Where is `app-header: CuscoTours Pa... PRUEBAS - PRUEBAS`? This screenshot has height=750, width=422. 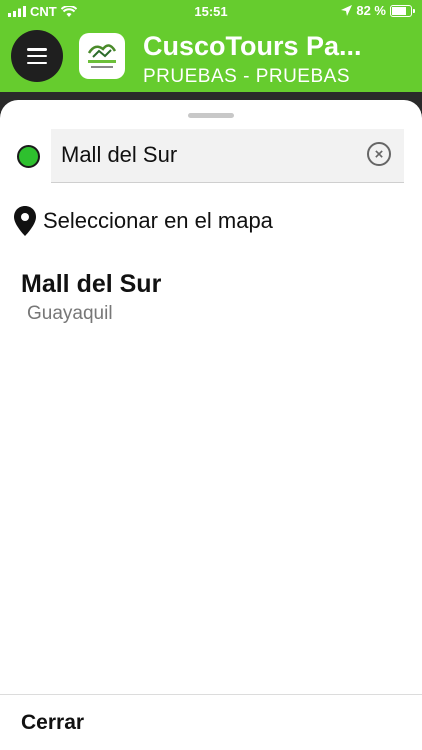 app-header: CuscoTours Pa... PRUEBAS - PRUEBAS is located at coordinates (211, 57).